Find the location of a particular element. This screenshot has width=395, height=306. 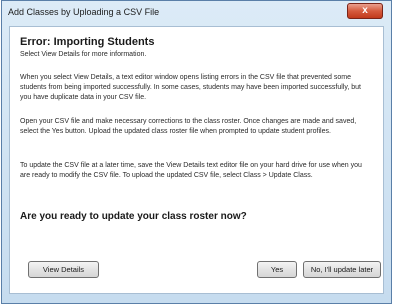

title-bar: Add Classes by Uploading a CSV File x is located at coordinates (196, 13).